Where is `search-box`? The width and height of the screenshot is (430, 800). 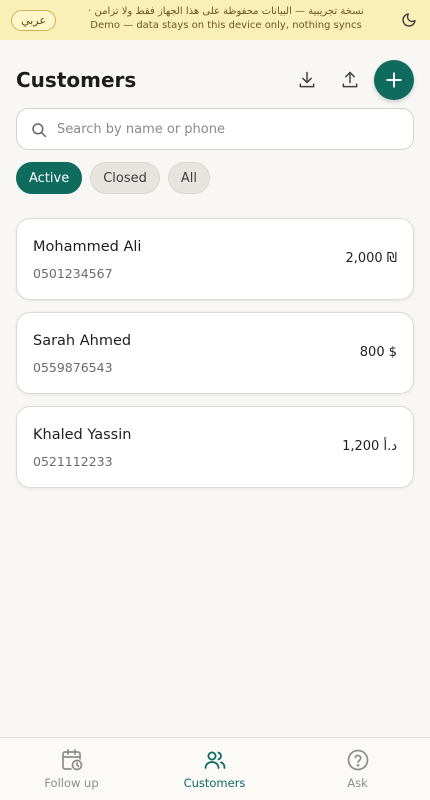 search-box is located at coordinates (215, 129).